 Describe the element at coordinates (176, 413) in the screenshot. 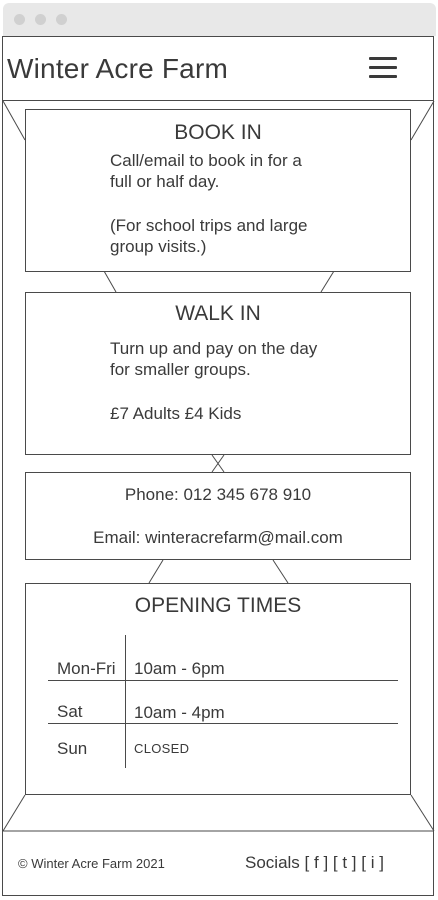

I see `walk-in-prices: £7 Adults £4 Kids` at that location.